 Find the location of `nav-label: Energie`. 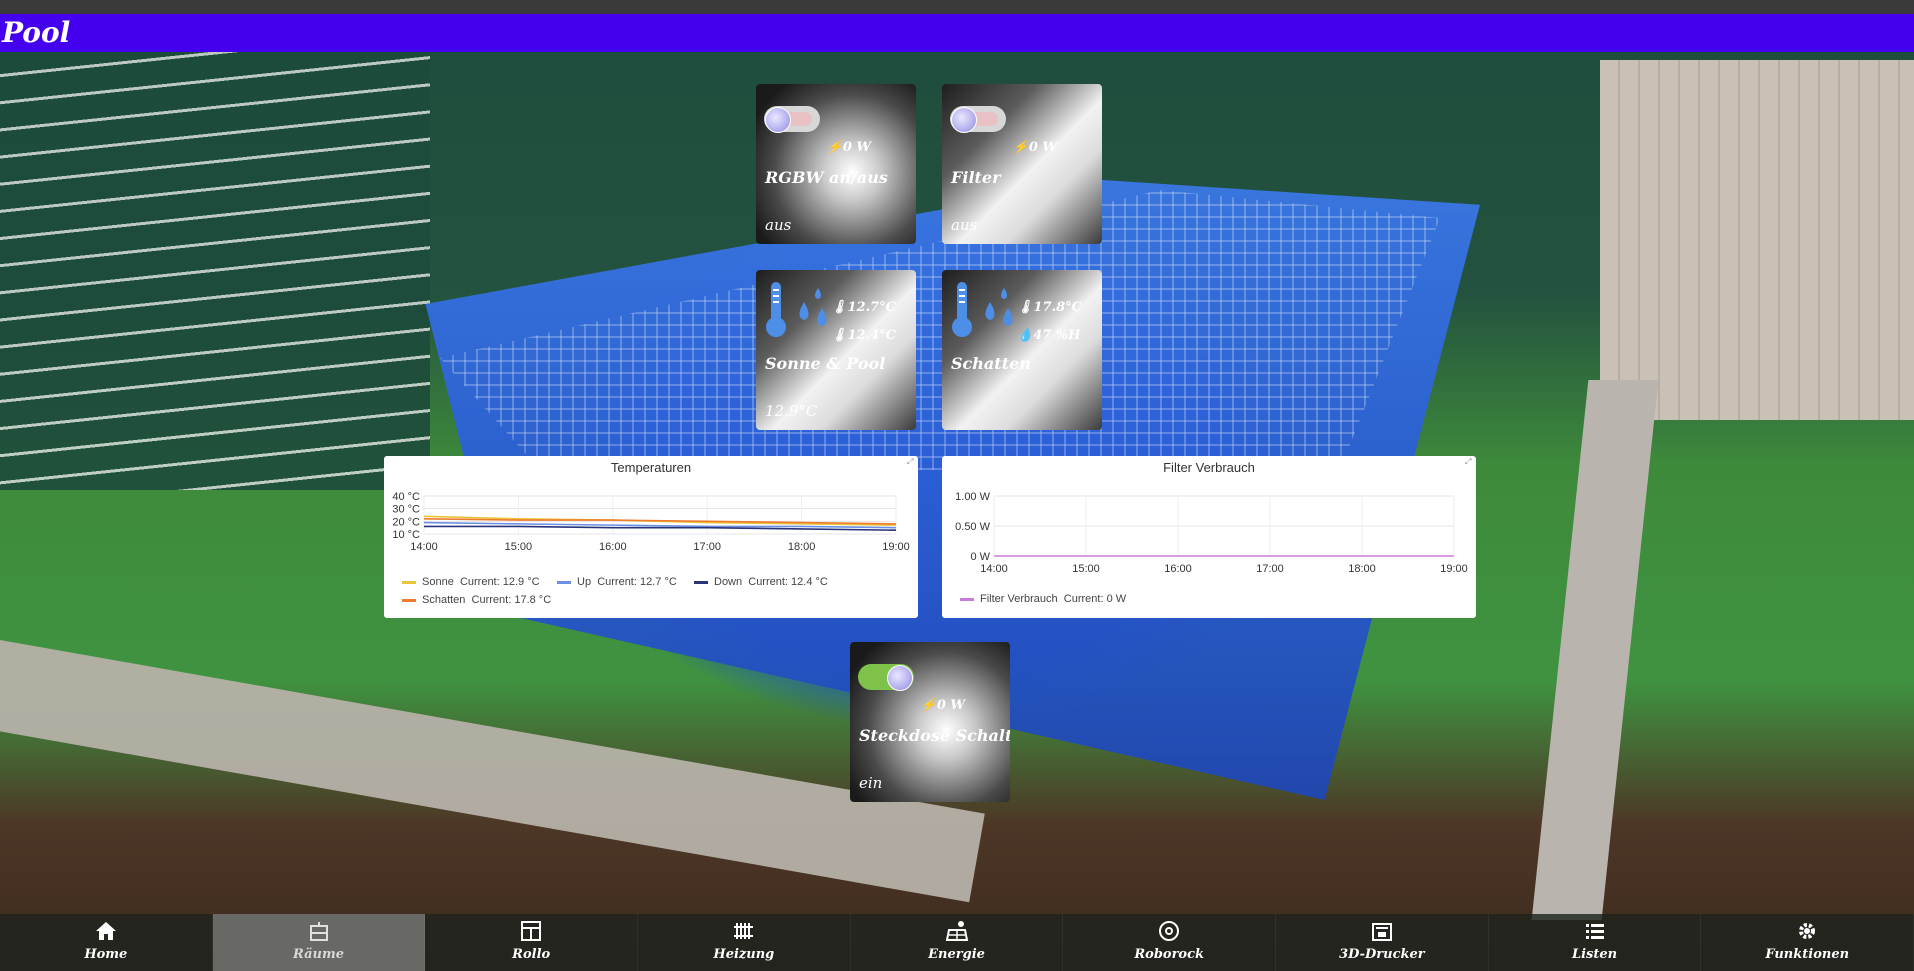

nav-label: Energie is located at coordinates (956, 954).